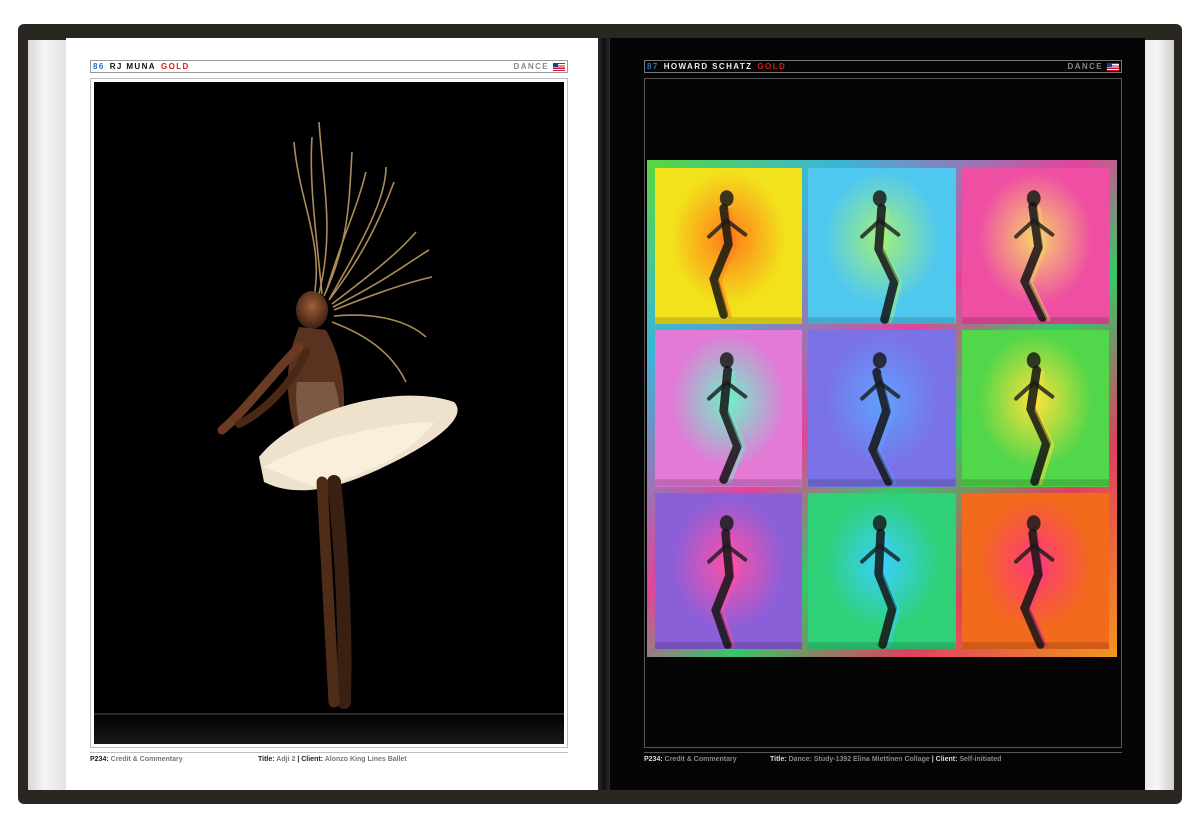  What do you see at coordinates (286, 759) in the screenshot?
I see `title-value: Adji 2` at bounding box center [286, 759].